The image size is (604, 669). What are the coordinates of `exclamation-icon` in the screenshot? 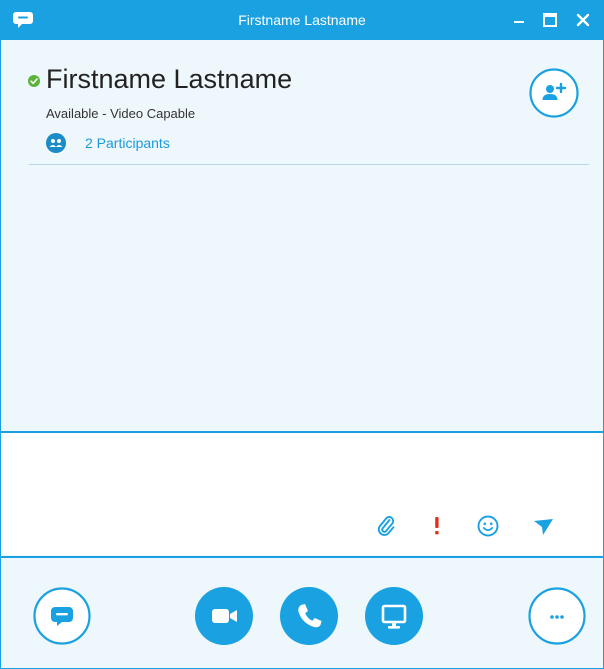 It's located at (437, 526).